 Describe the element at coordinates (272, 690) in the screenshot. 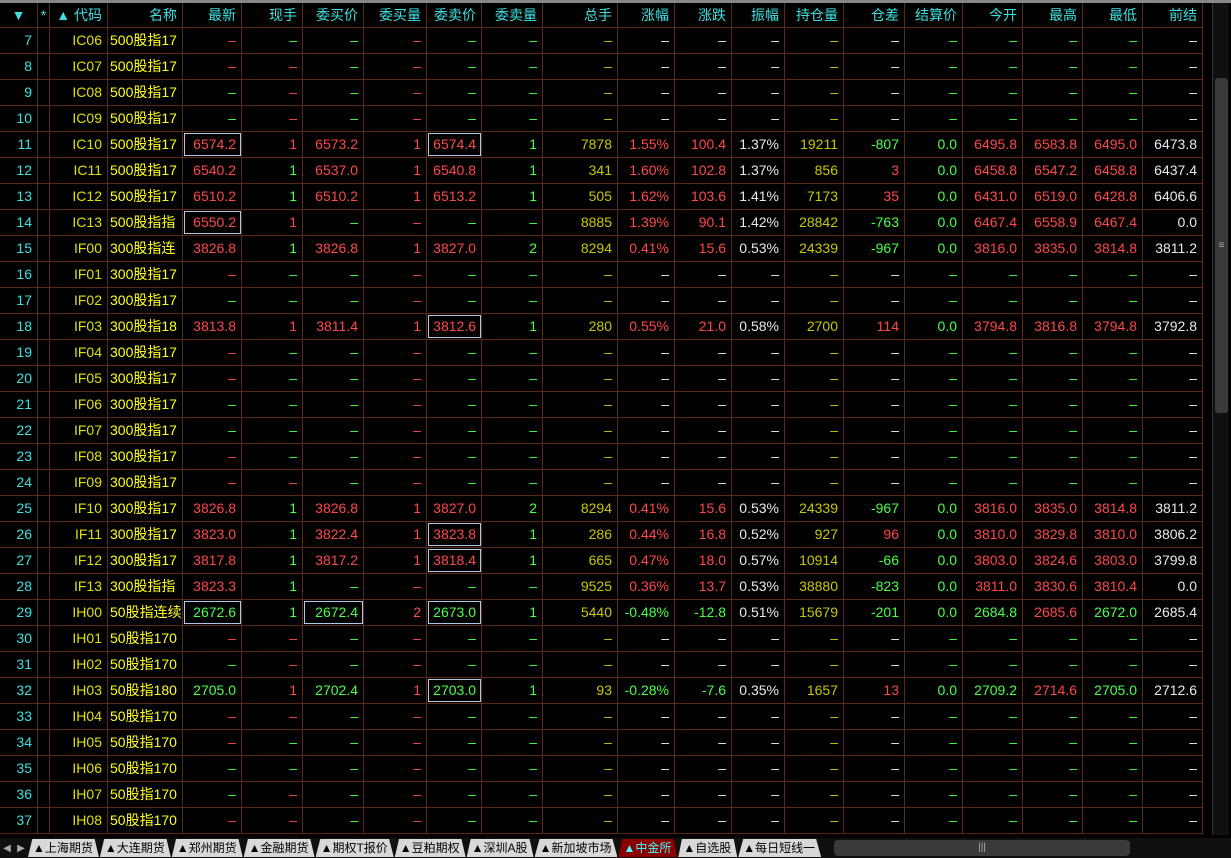

I see `cell-cur-vol: 1` at that location.